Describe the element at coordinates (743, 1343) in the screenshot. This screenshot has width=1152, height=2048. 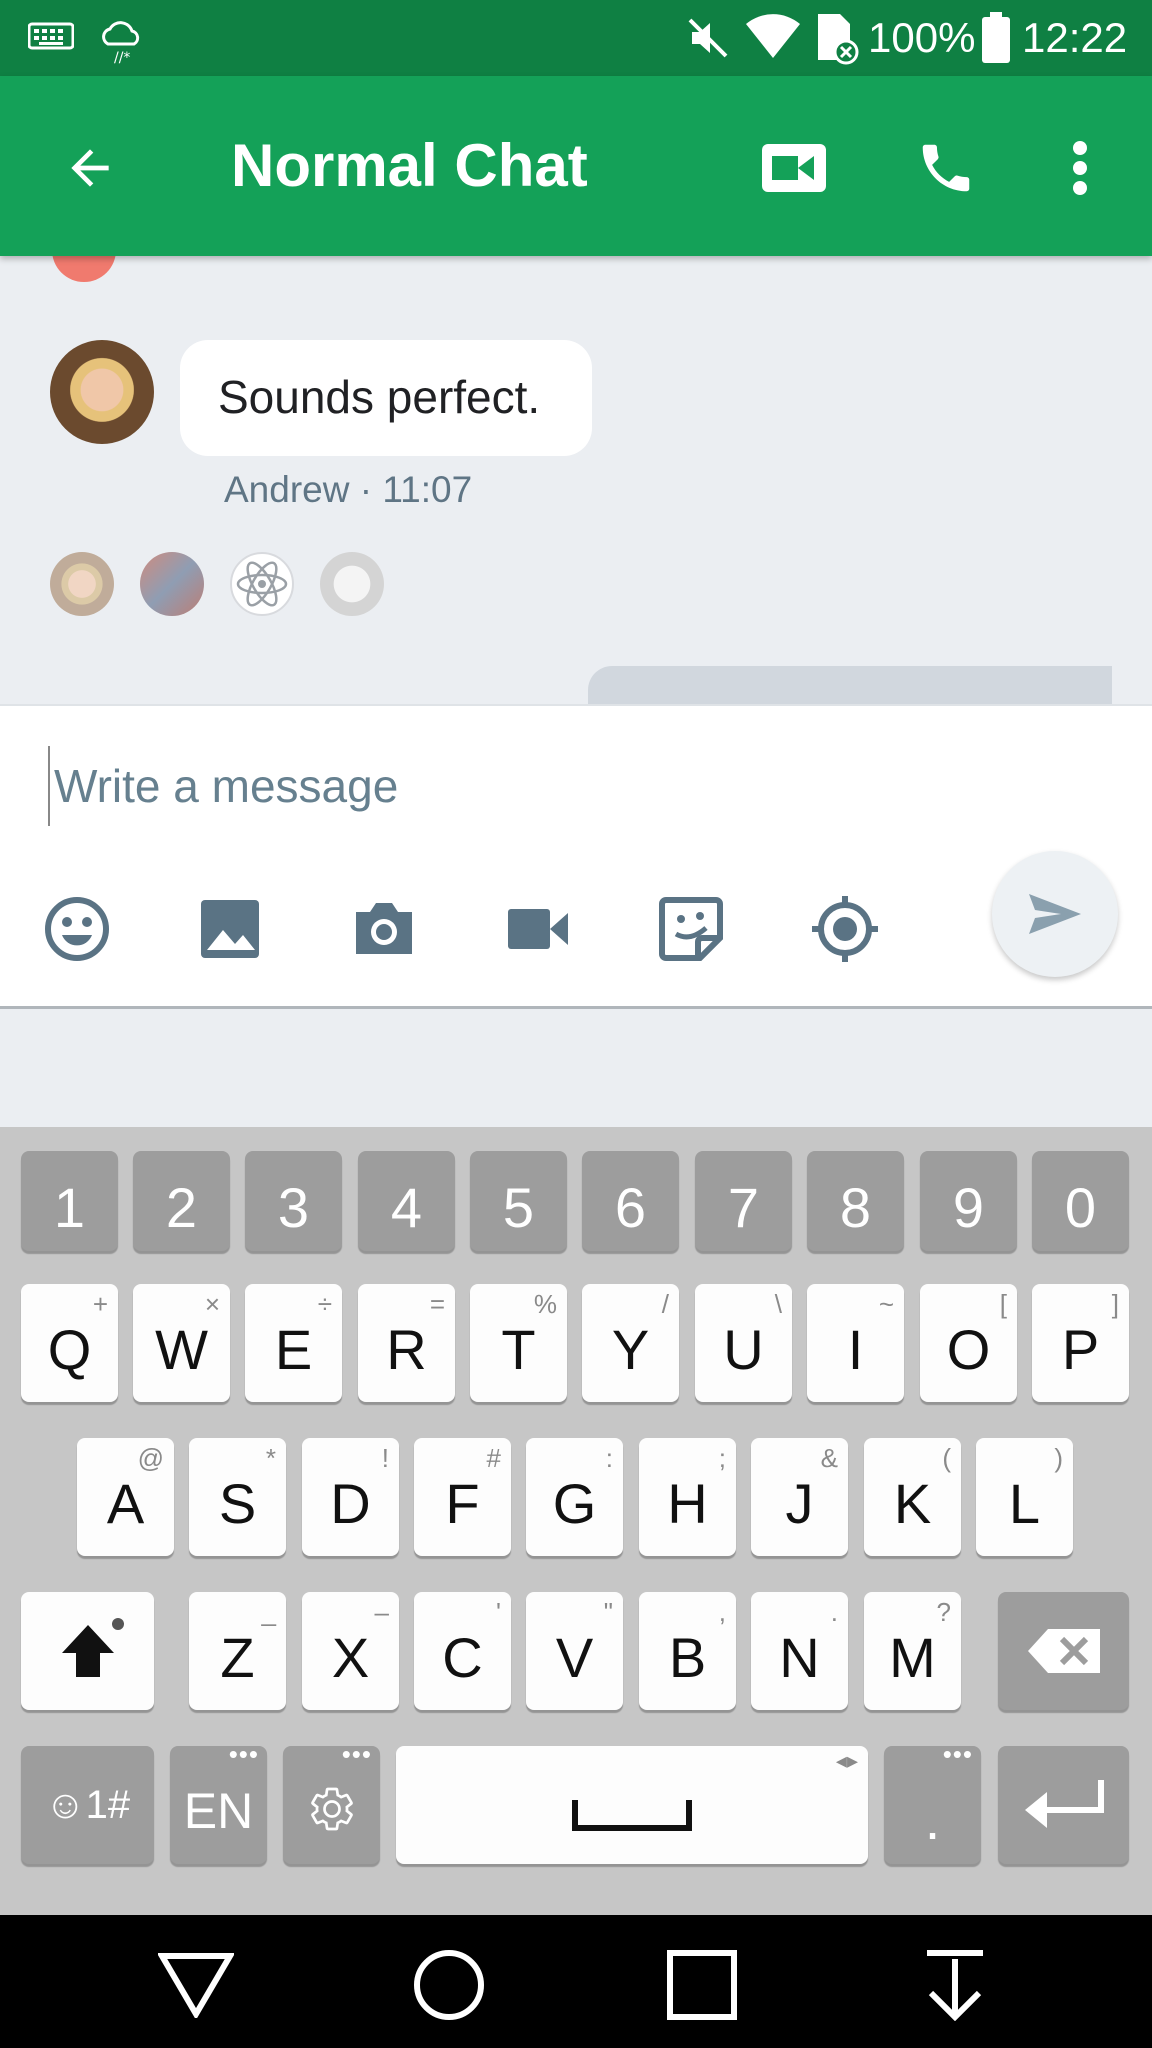
I see `key-u: \ U` at that location.